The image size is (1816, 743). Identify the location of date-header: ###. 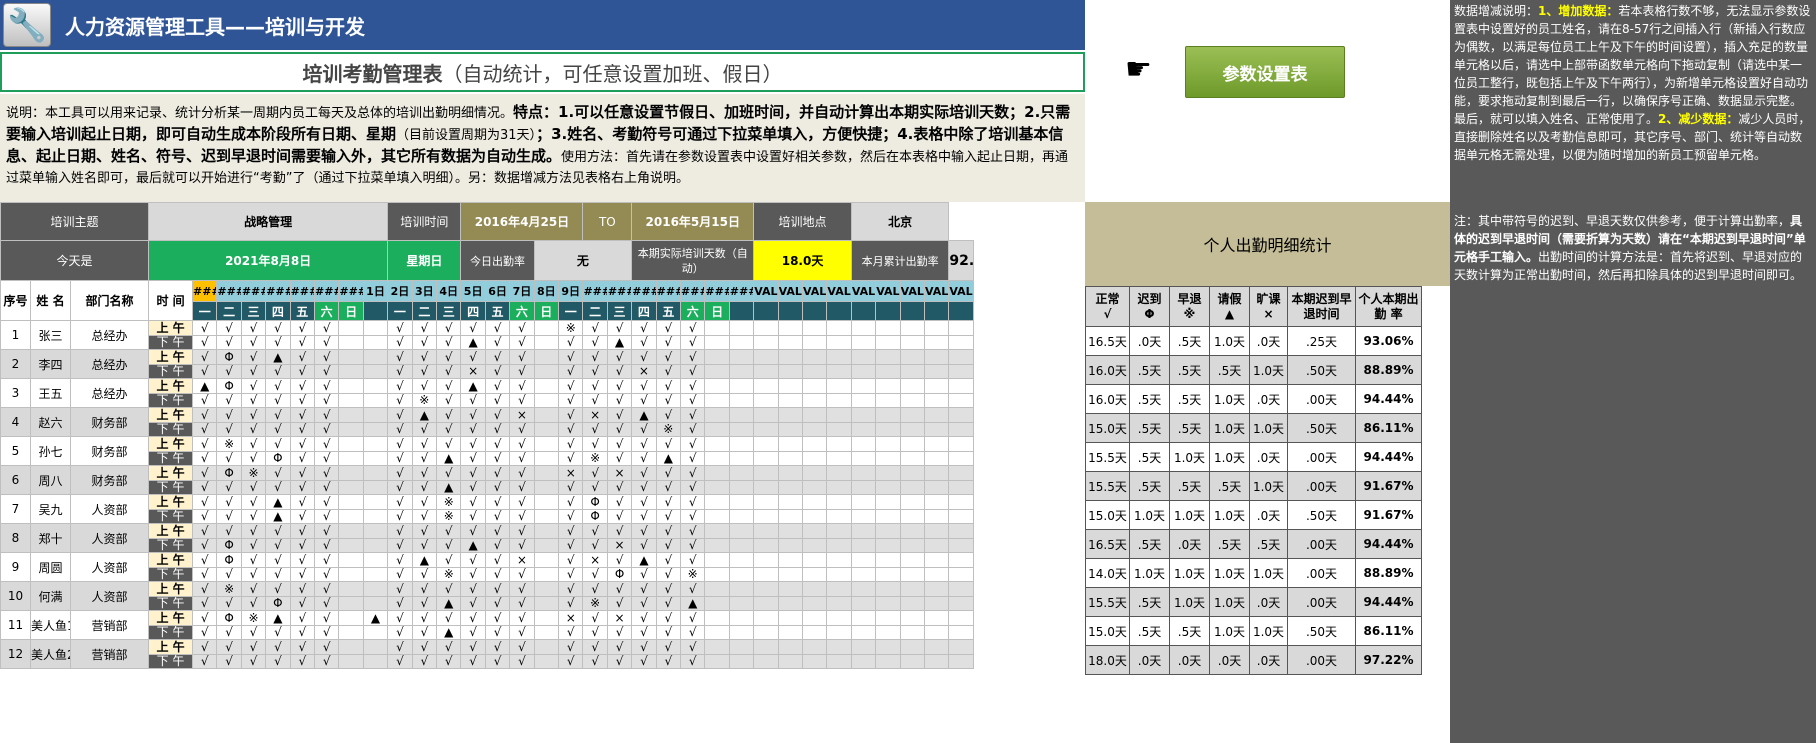
(302, 291).